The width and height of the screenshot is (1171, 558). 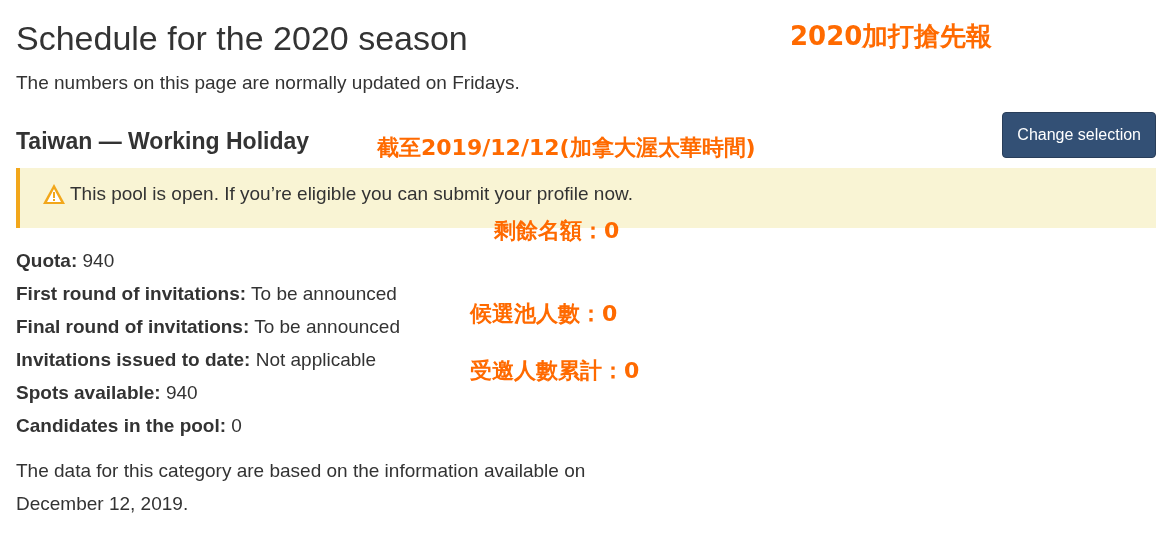 I want to click on data-note: The data for this category are based on the information available on December 12, 2019., so click(x=301, y=488).